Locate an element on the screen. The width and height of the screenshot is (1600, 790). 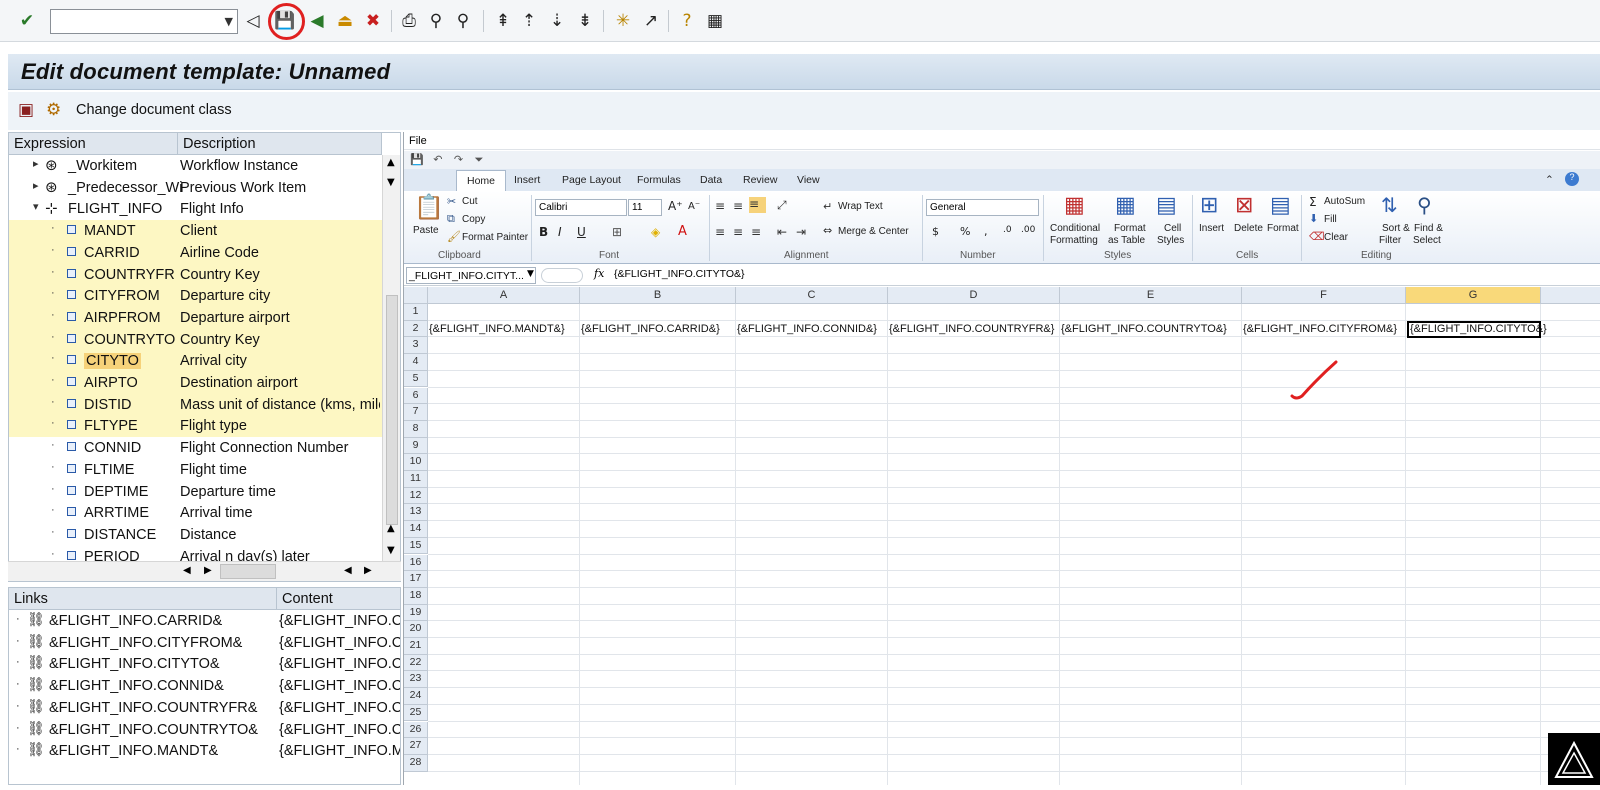
merge-center-icon: ⇔ is located at coordinates (827, 230).